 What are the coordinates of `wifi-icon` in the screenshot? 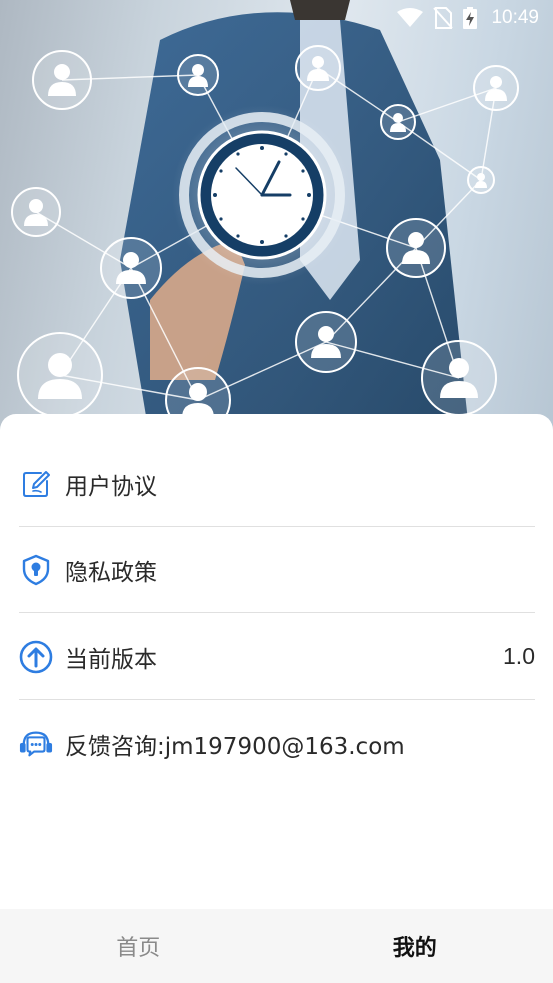 It's located at (410, 18).